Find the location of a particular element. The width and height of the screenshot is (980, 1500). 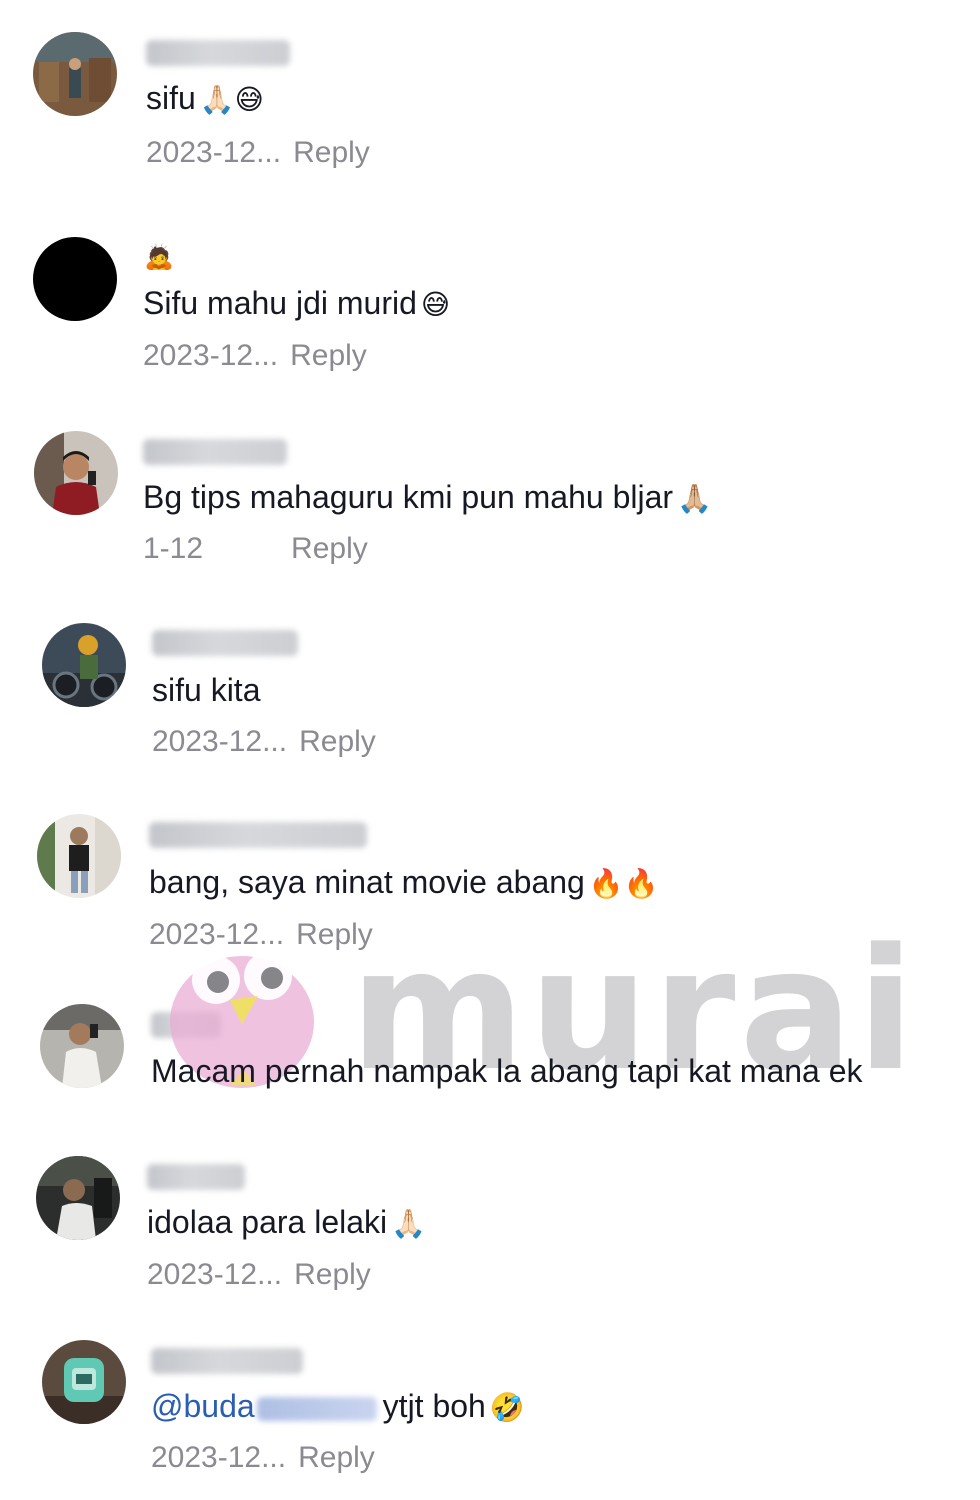

mention-redacted is located at coordinates (316, 1408).